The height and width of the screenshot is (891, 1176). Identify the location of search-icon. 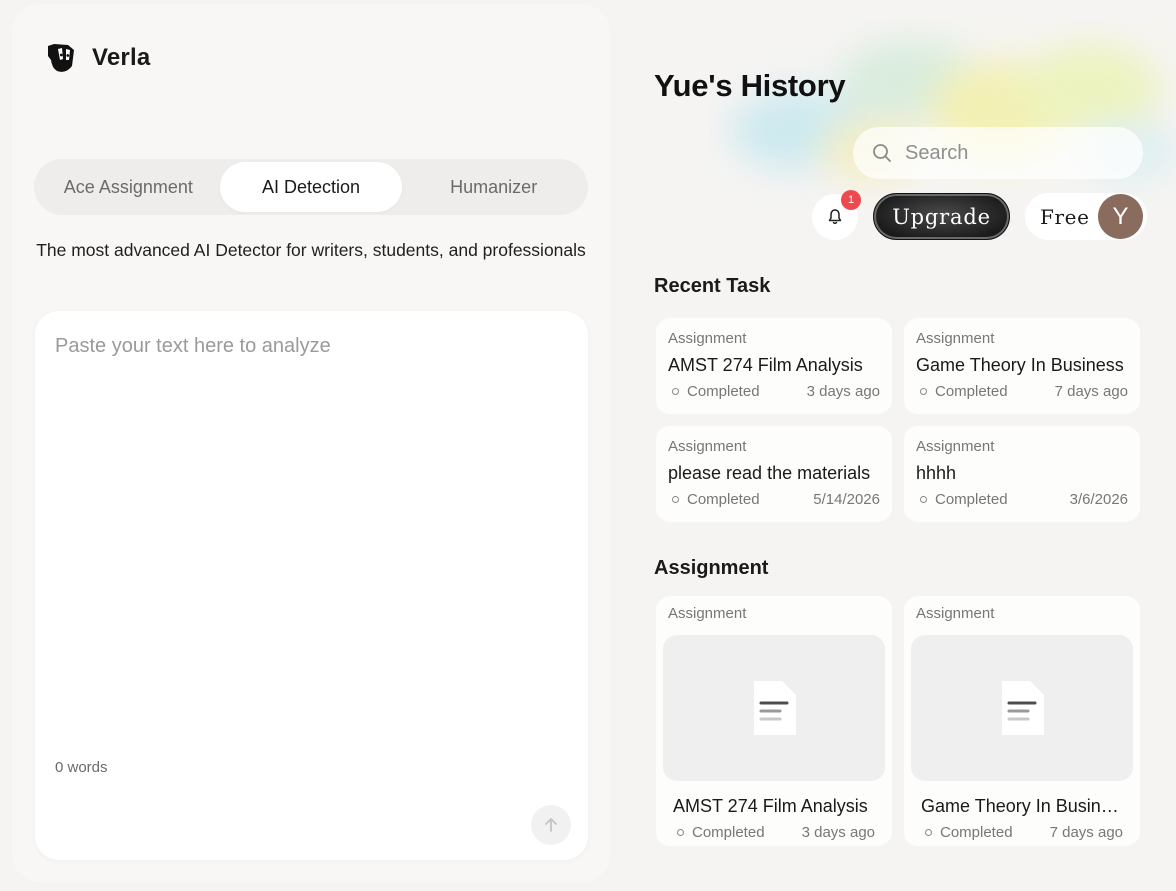
(882, 153).